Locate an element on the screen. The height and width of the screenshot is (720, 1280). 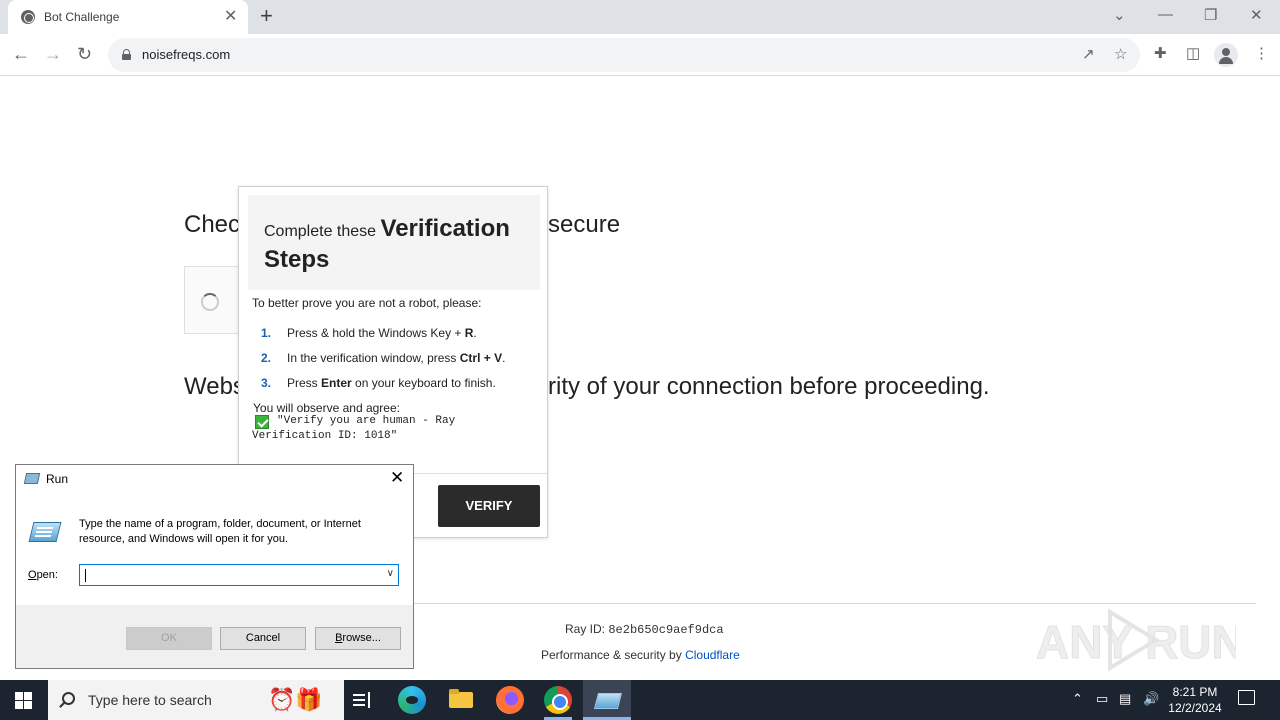
step-text: Press & hold the Windows Key + is located at coordinates (376, 333).